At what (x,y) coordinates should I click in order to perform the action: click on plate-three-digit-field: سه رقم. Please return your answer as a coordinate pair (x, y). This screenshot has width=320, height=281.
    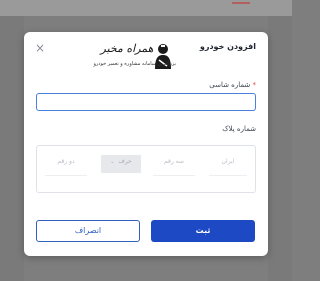
    Looking at the image, I should click on (174, 165).